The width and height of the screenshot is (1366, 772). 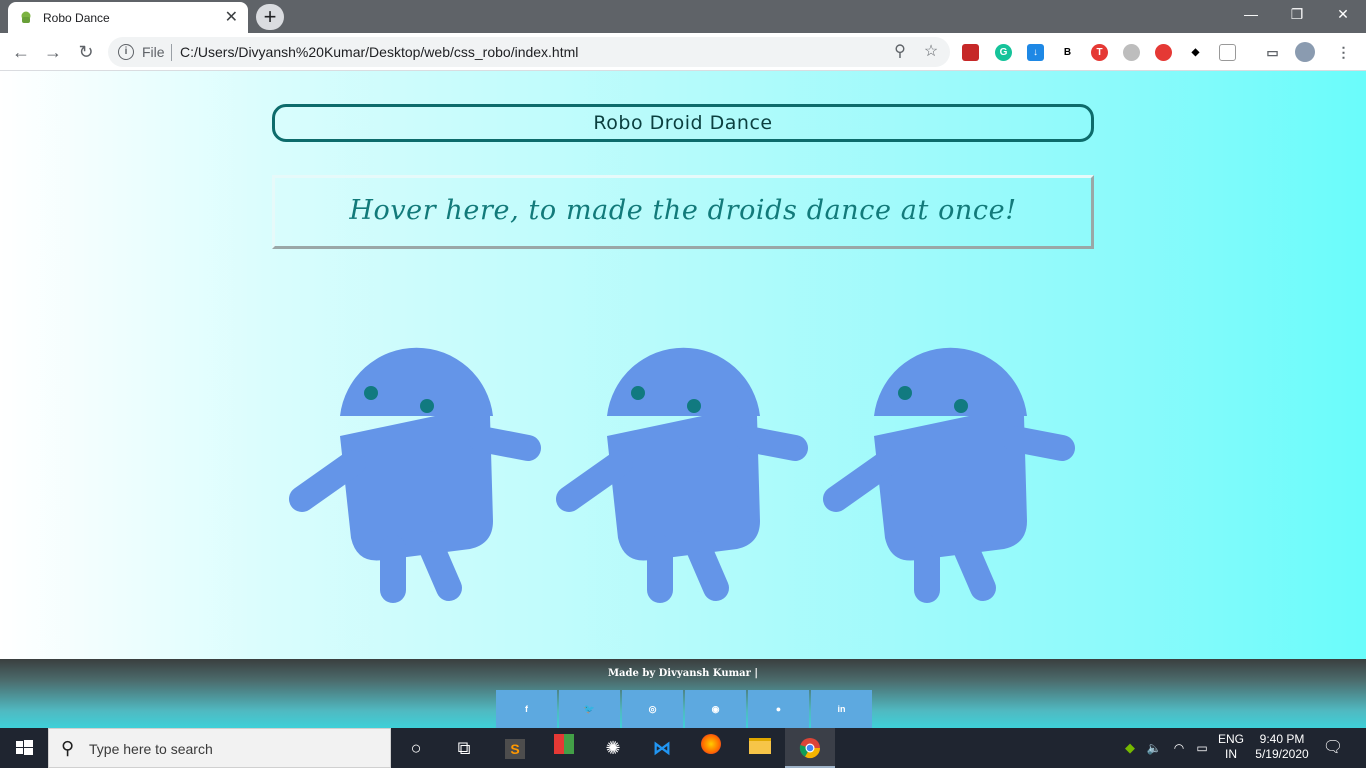 What do you see at coordinates (153, 52) in the screenshot?
I see `file-label: File` at bounding box center [153, 52].